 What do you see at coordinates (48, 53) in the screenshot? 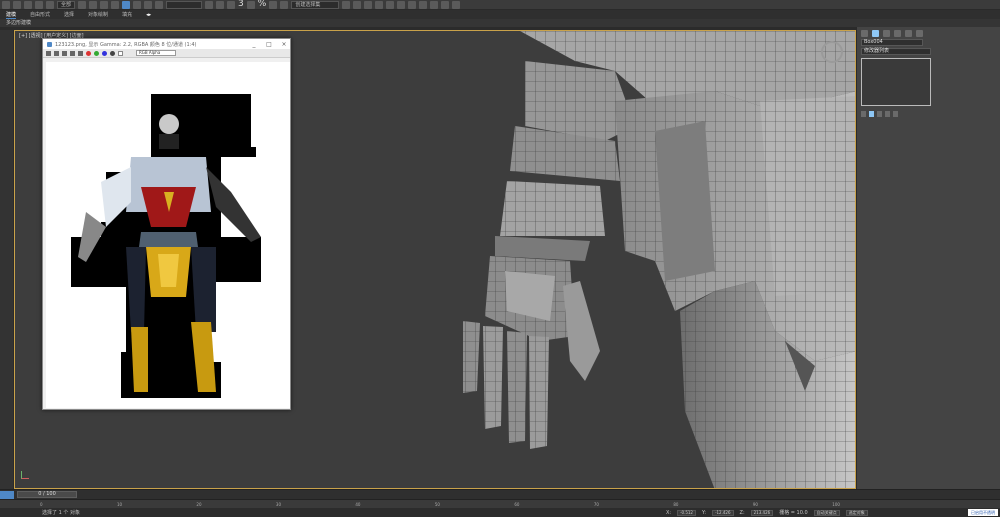
I see `save-icon` at bounding box center [48, 53].